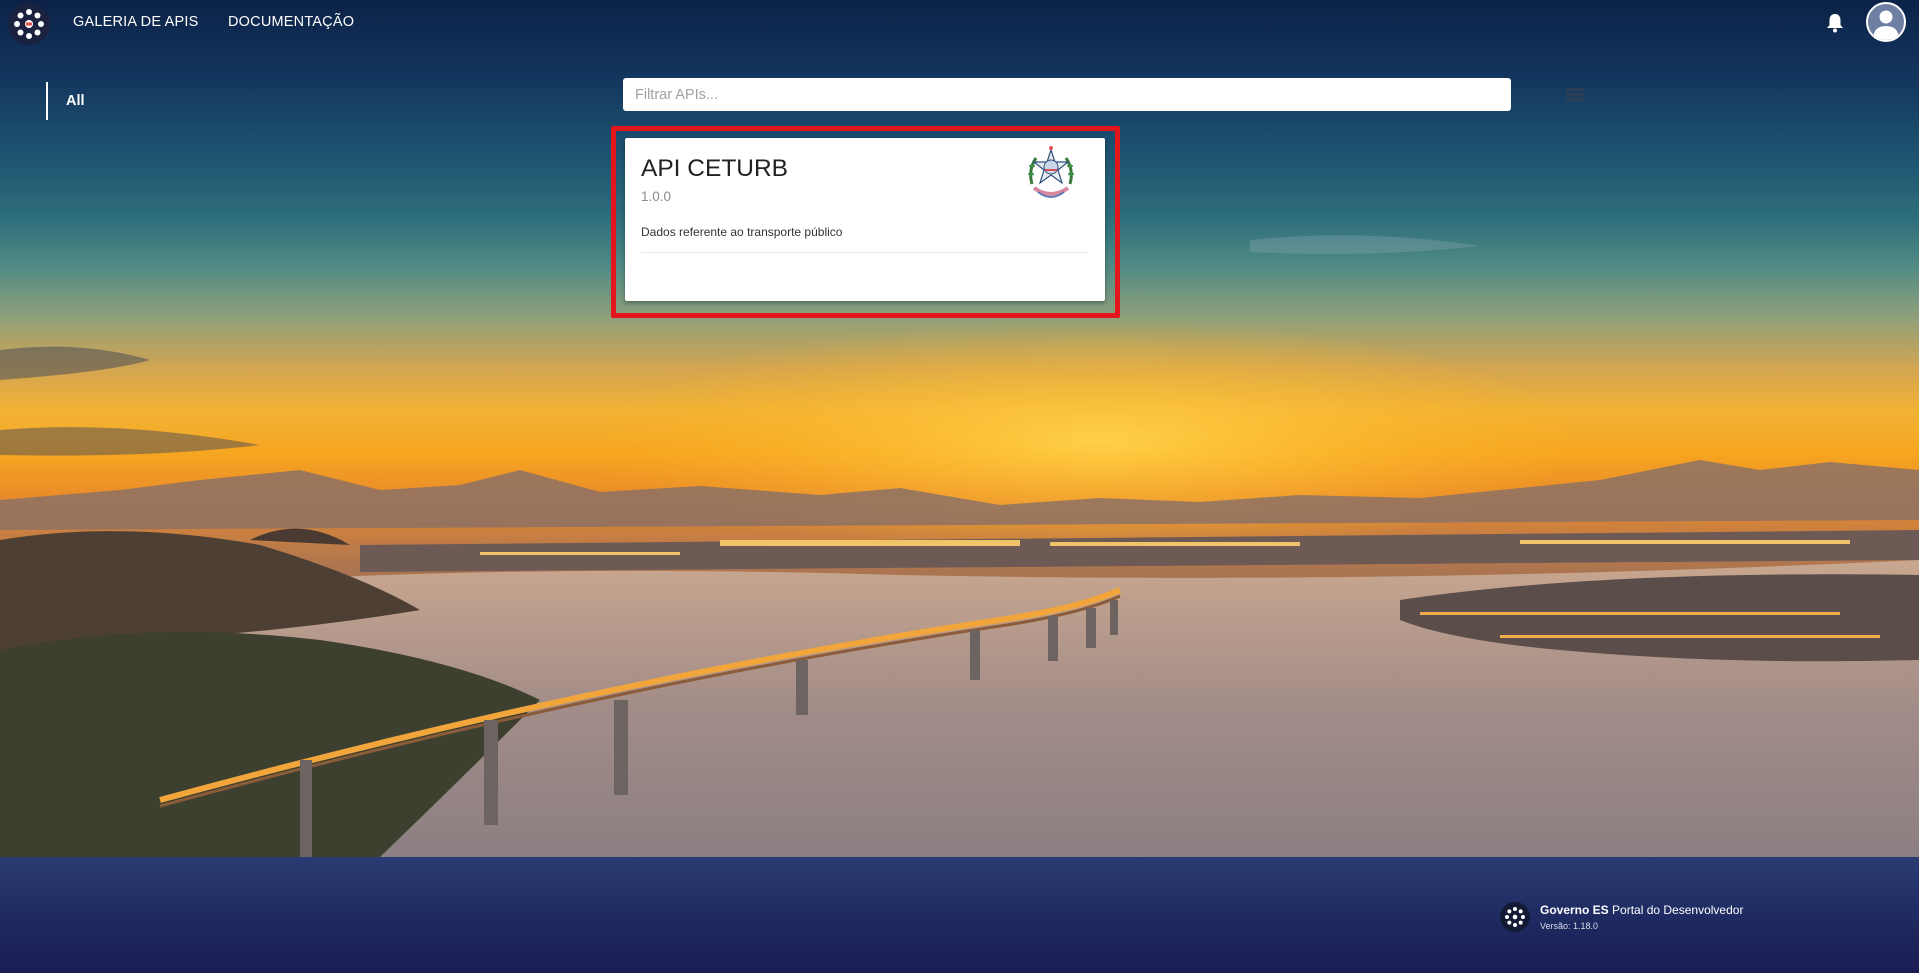  I want to click on nav-link-documentation: DOCUMENTAÇÃO, so click(291, 22).